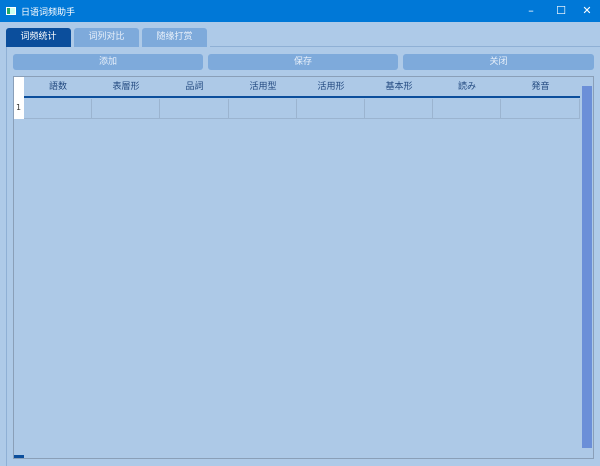  What do you see at coordinates (302, 97) in the screenshot?
I see `header-divider` at bounding box center [302, 97].